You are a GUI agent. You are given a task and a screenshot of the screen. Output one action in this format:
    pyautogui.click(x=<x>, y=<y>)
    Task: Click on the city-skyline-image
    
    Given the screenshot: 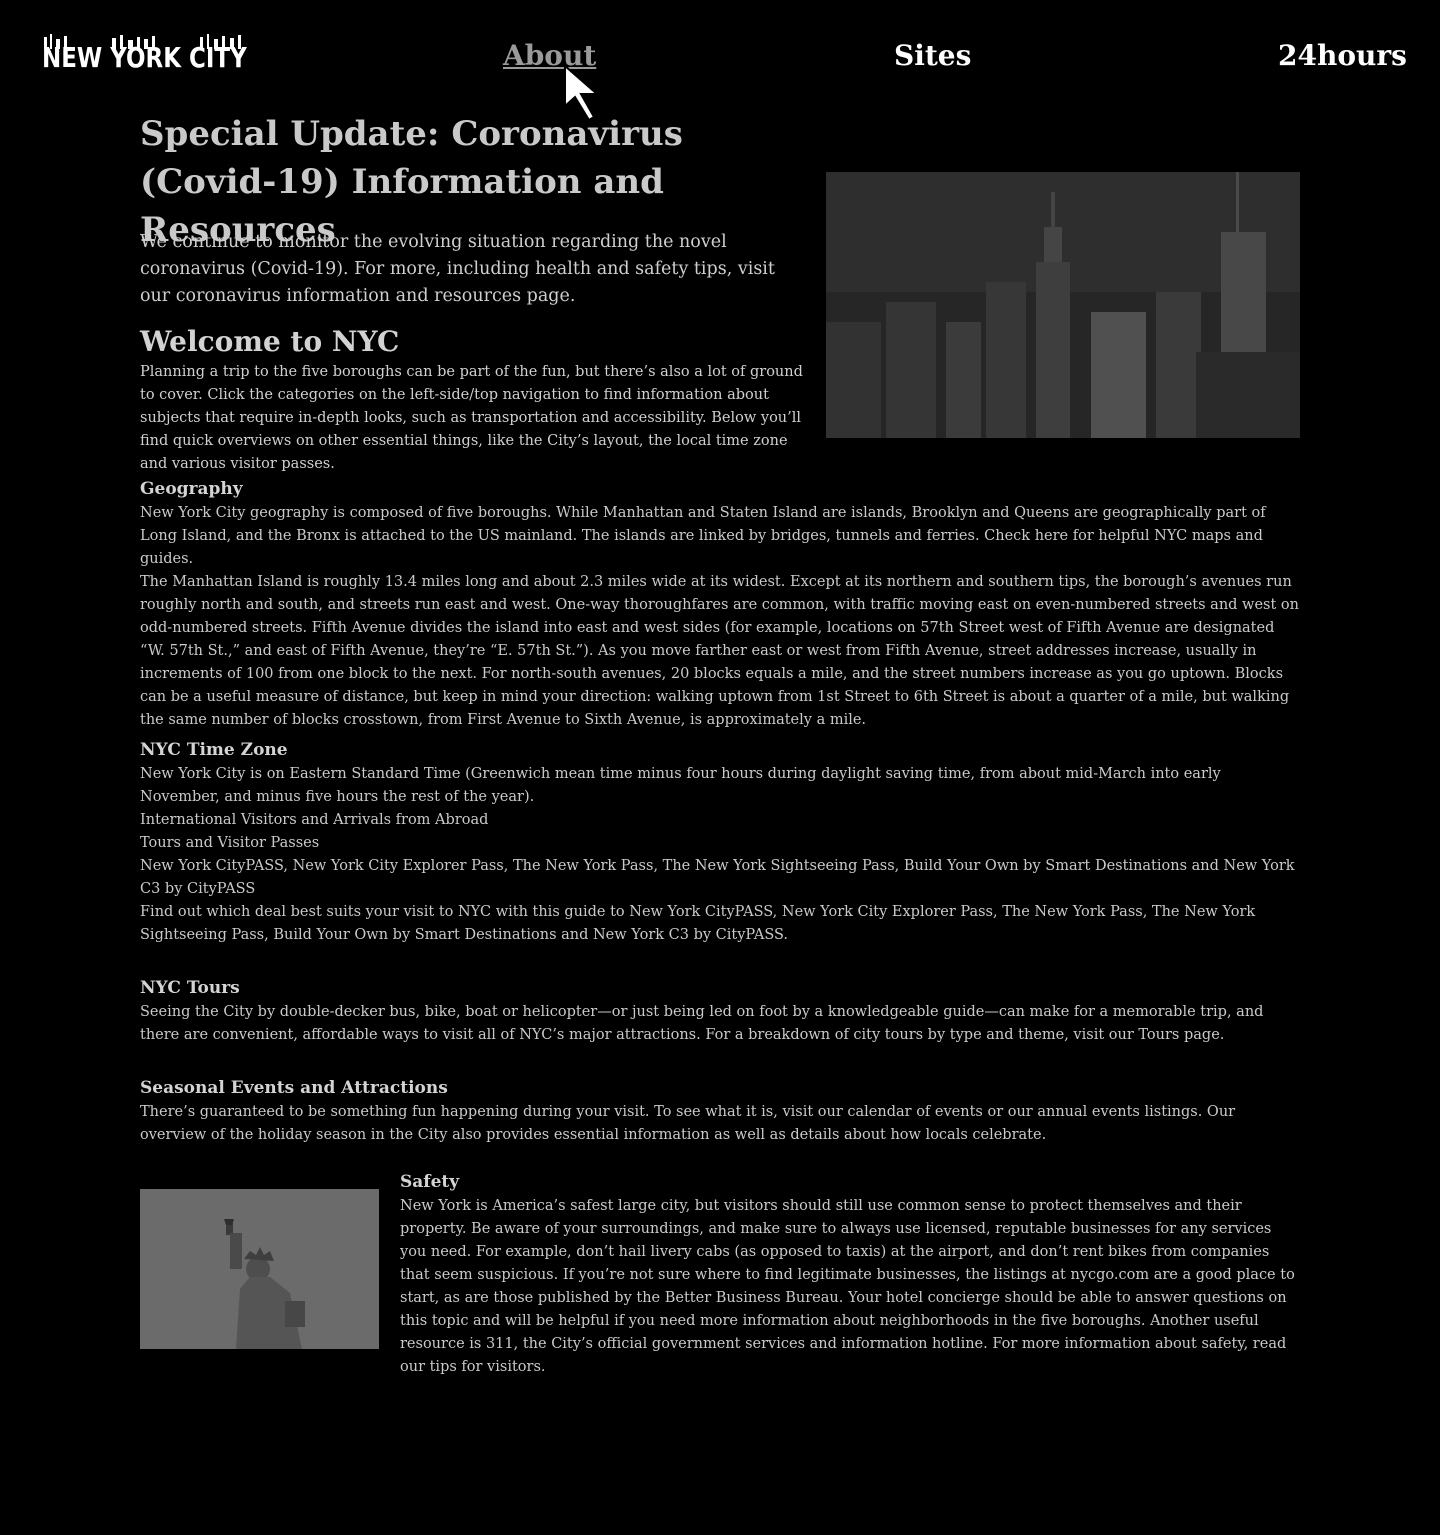 What is the action you would take?
    pyautogui.click(x=1063, y=305)
    